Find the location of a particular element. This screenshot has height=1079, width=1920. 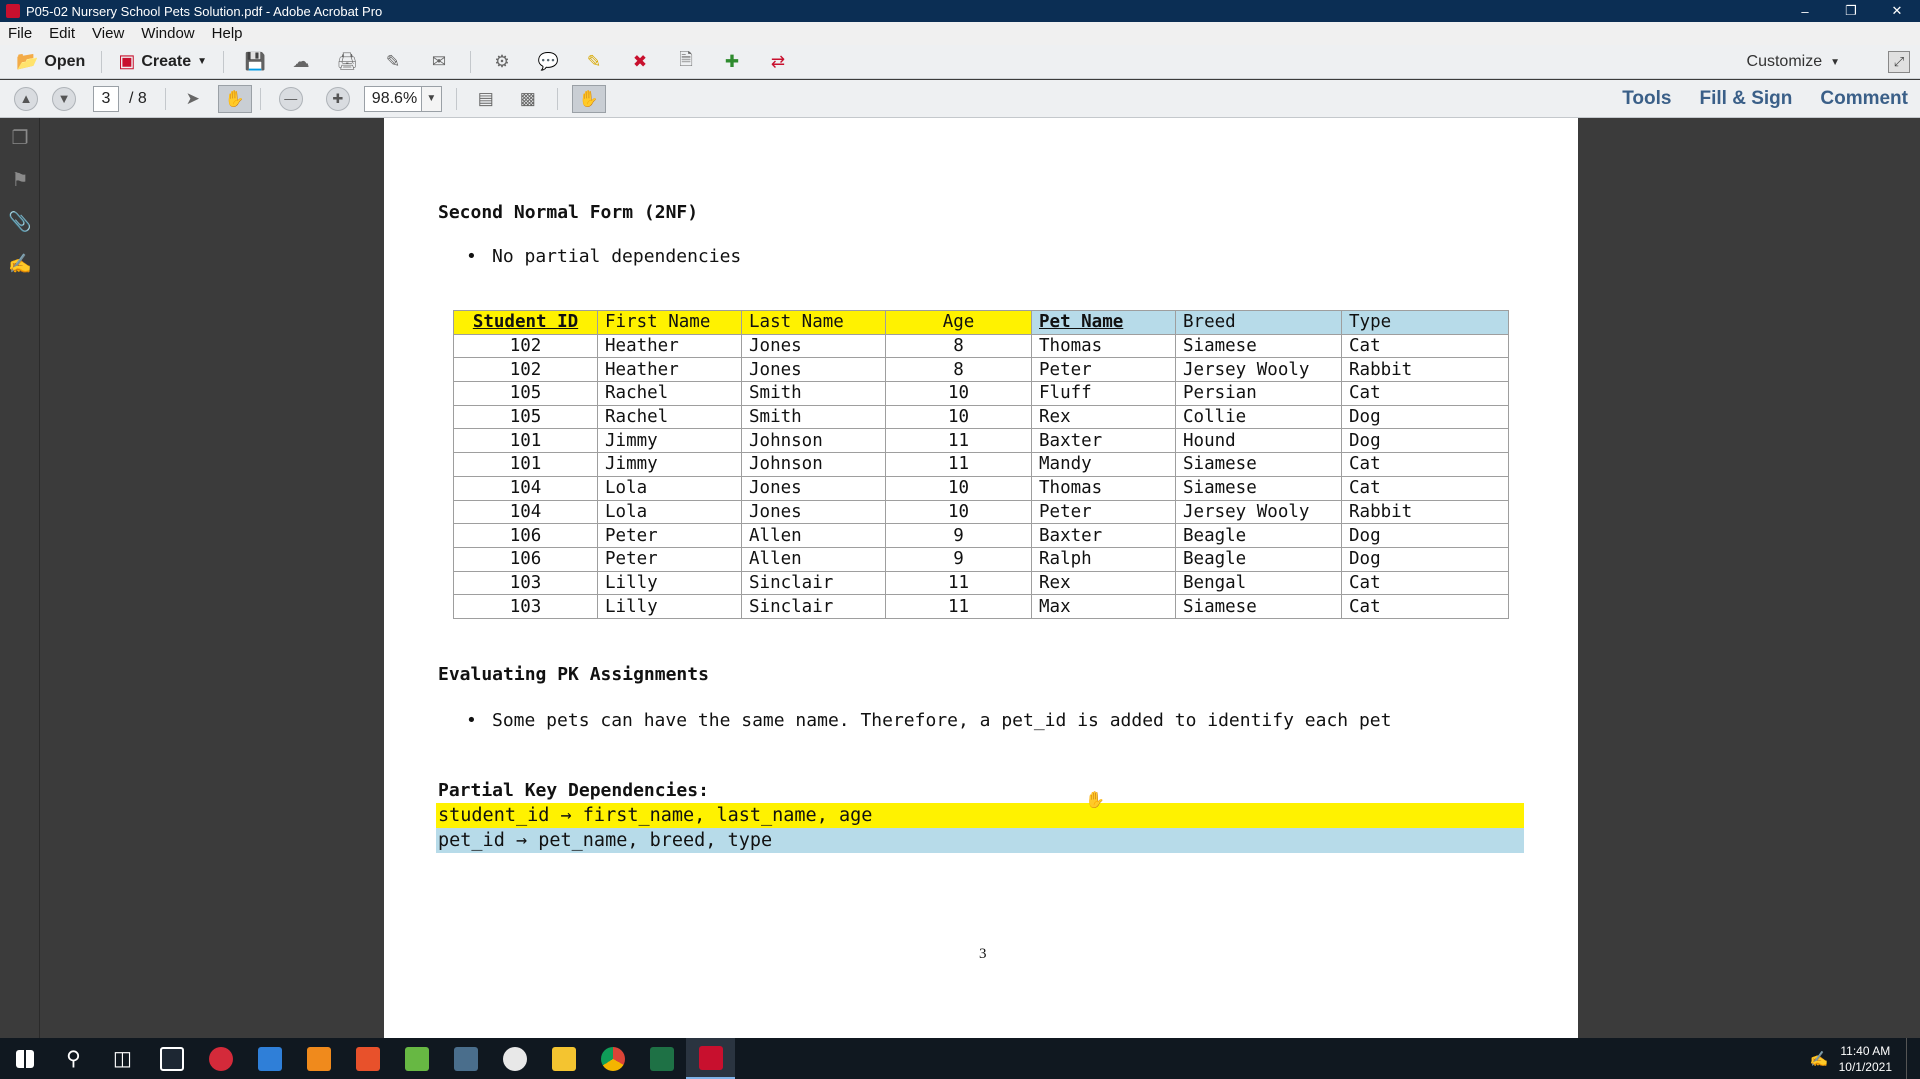

comment-link: Comment is located at coordinates (1864, 99).